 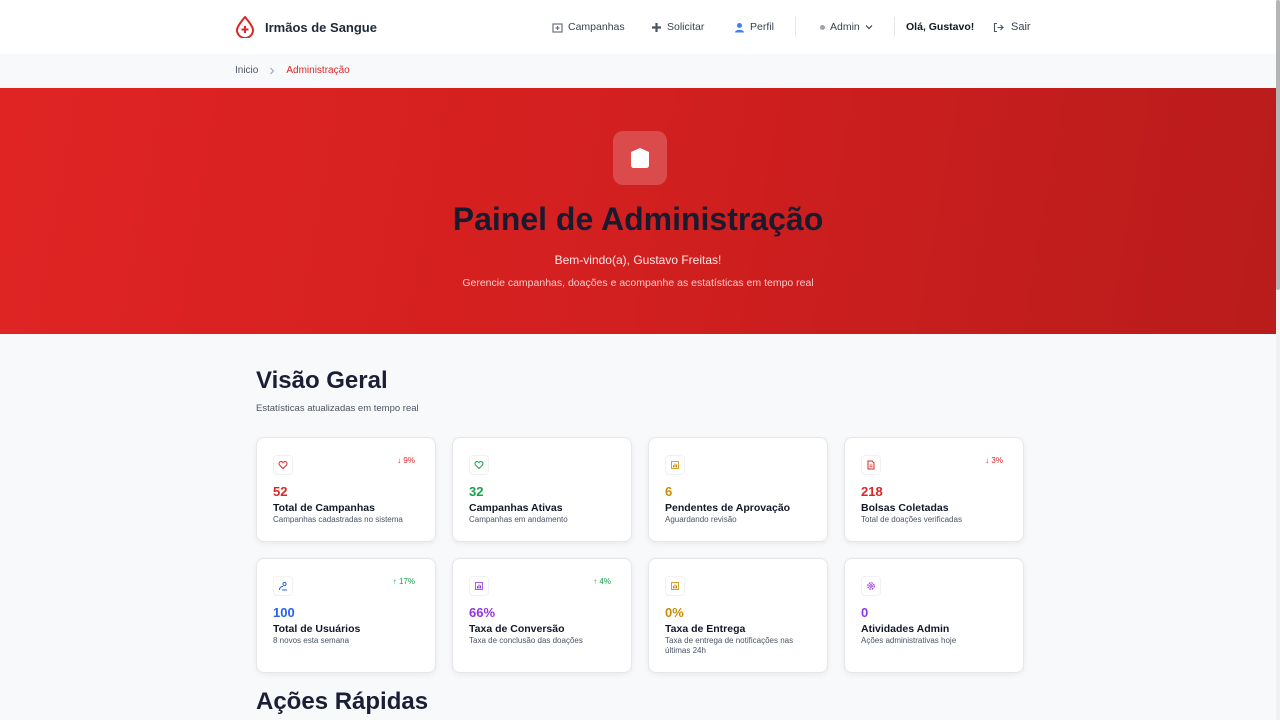 What do you see at coordinates (518, 519) in the screenshot?
I see `stat-description: Campanhas em andamento` at bounding box center [518, 519].